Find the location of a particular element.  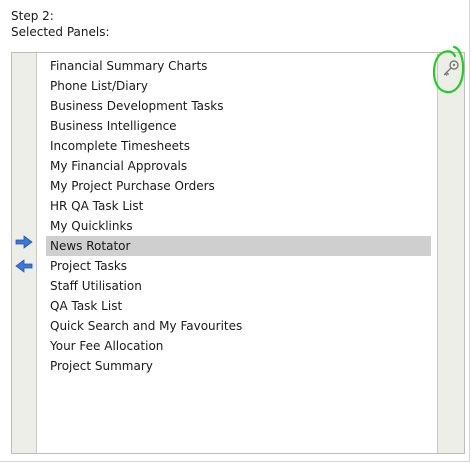

step-header: Step 2: Selected Panels: is located at coordinates (60, 24).